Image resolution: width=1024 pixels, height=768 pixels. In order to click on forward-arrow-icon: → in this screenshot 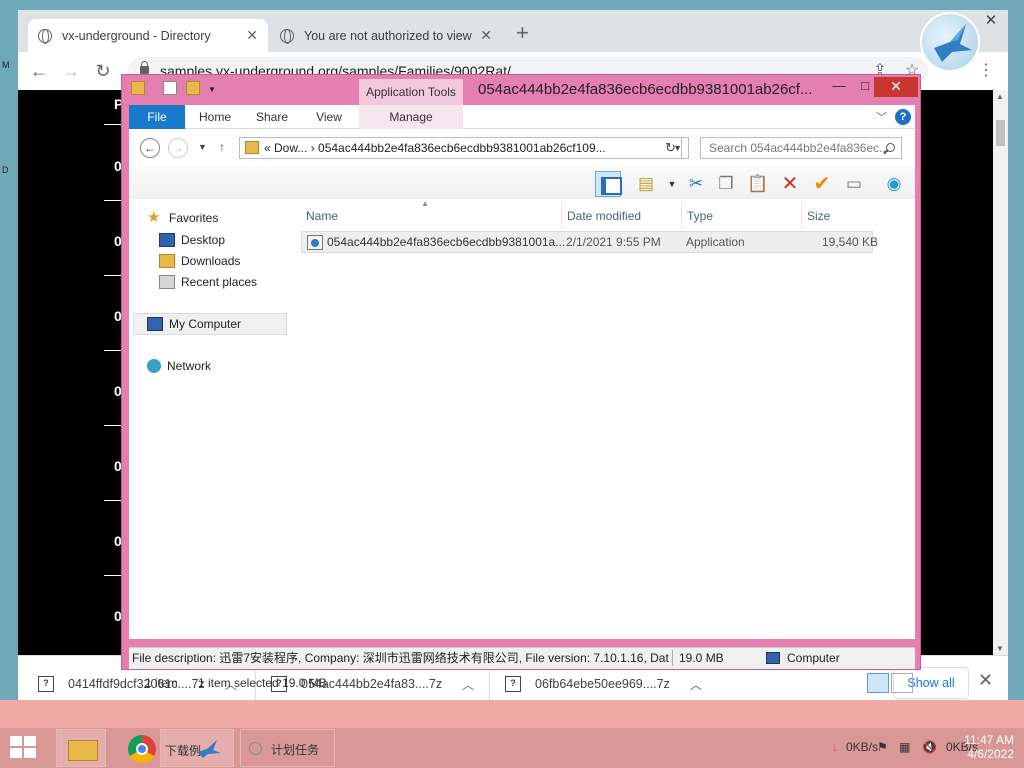, I will do `click(71, 71)`.